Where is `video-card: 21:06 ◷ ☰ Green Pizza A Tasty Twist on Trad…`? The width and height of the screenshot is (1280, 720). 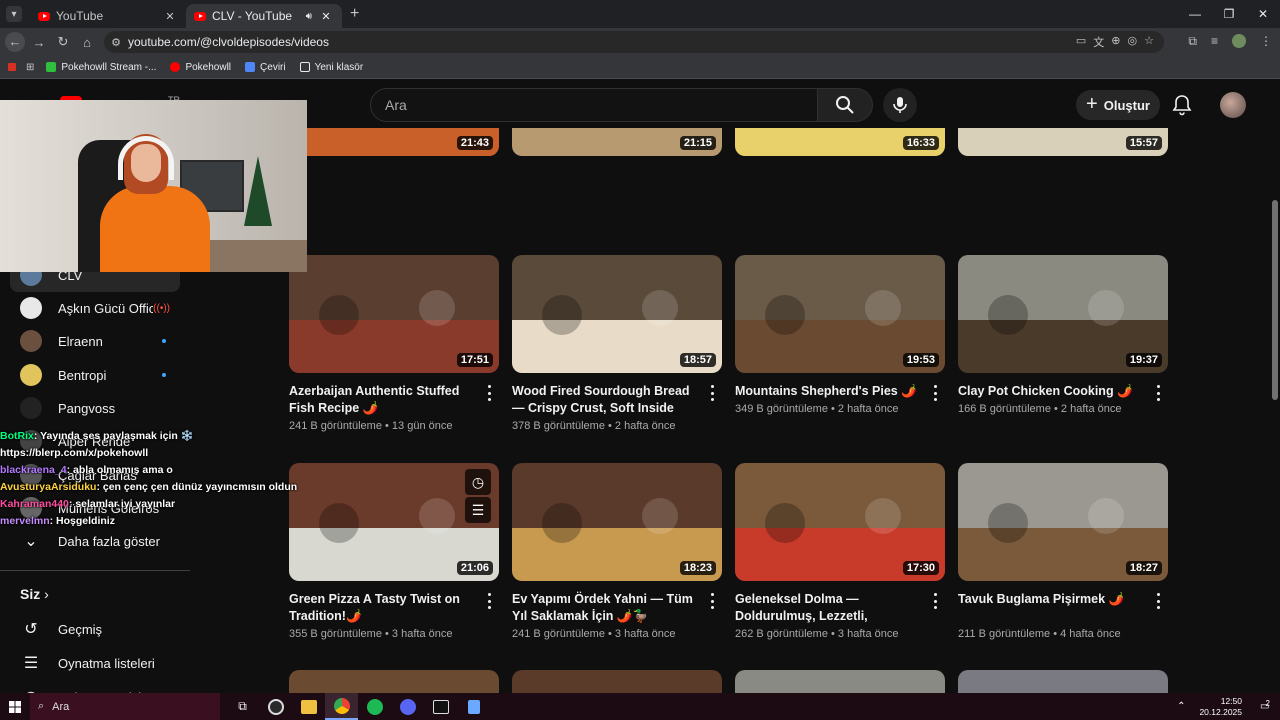
video-card: 21:06 ◷ ☰ Green Pizza A Tasty Twist on Trad… is located at coordinates (394, 551).